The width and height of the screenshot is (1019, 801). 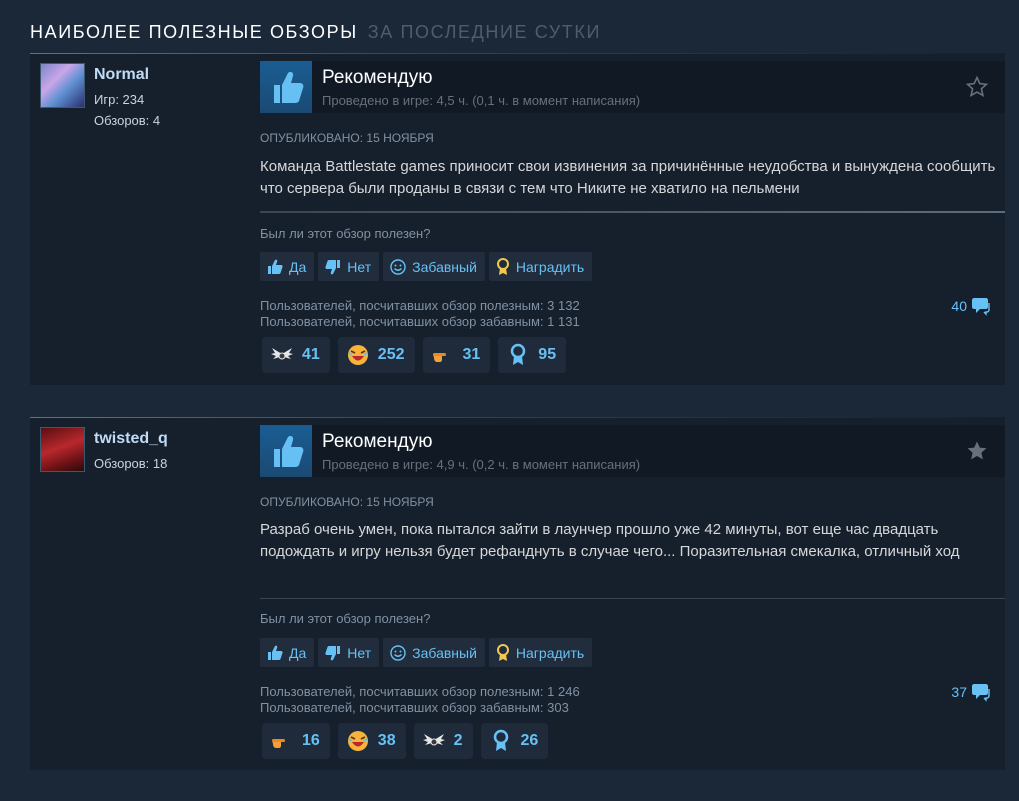 I want to click on author-reviews-count: Обзоров: 18, so click(x=130, y=463).